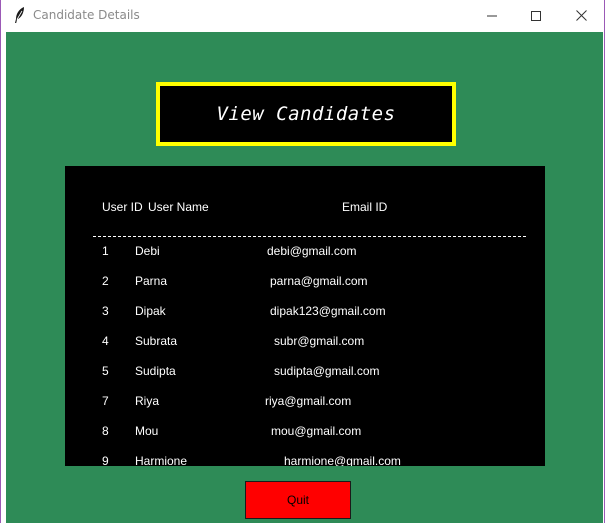 The width and height of the screenshot is (605, 523). I want to click on header-user-name: User Name, so click(178, 207).